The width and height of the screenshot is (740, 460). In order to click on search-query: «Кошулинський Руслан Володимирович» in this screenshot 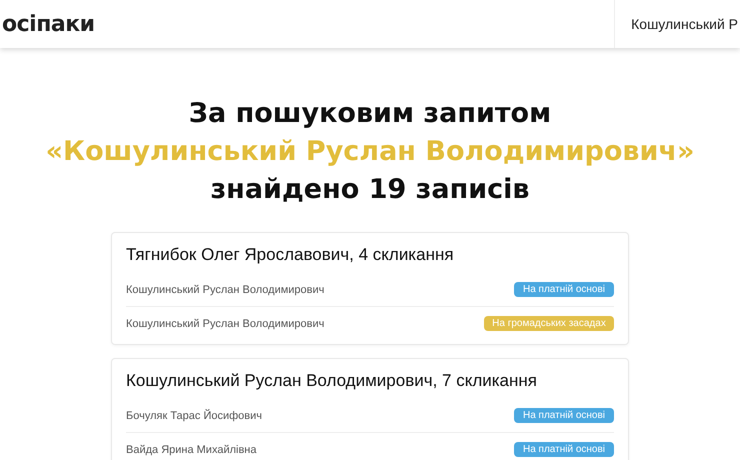, I will do `click(370, 152)`.